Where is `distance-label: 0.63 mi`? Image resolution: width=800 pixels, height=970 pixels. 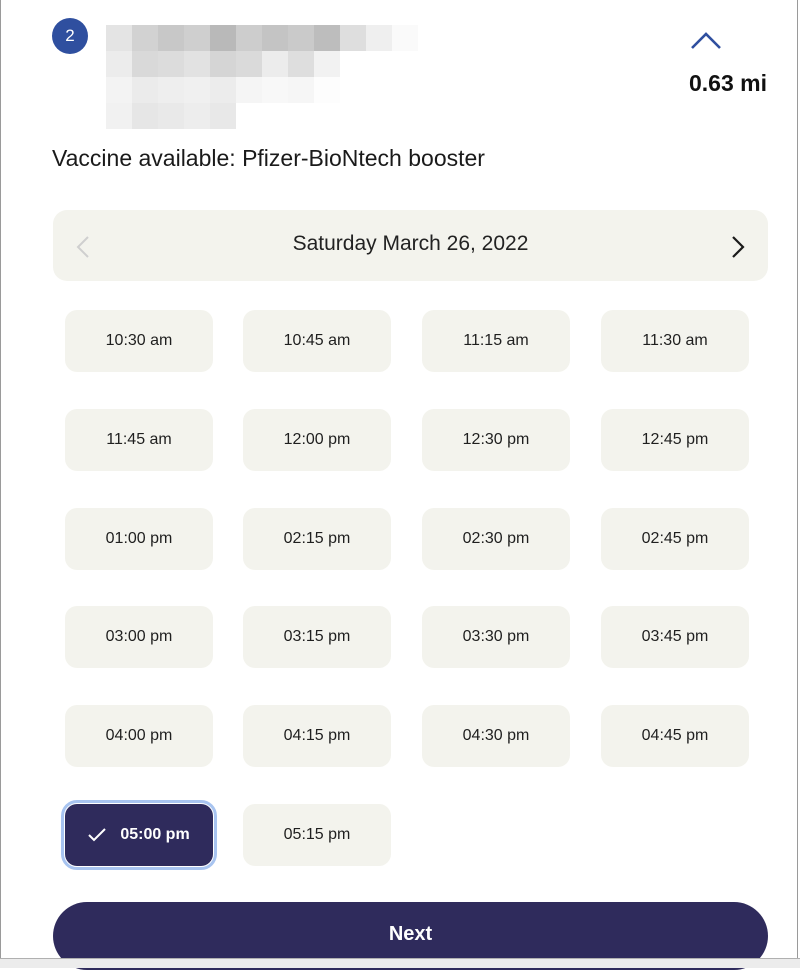
distance-label: 0.63 mi is located at coordinates (728, 83).